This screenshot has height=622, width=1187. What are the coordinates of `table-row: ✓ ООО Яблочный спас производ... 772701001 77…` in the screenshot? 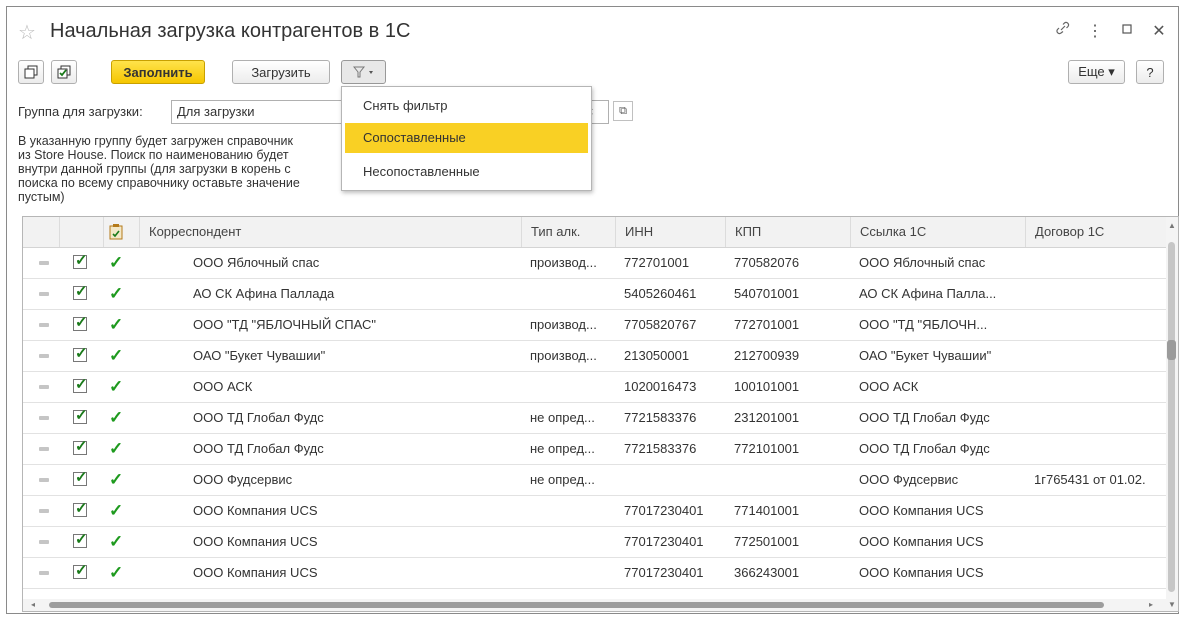 It's located at (595, 263).